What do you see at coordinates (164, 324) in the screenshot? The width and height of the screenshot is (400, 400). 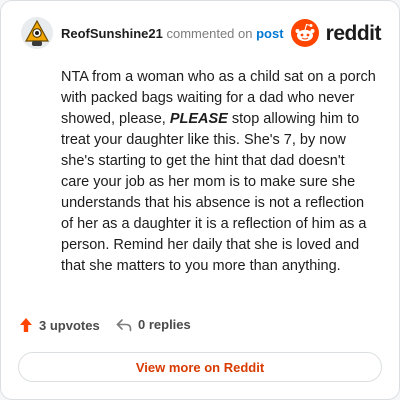 I see `replies-count: 0 replies` at bounding box center [164, 324].